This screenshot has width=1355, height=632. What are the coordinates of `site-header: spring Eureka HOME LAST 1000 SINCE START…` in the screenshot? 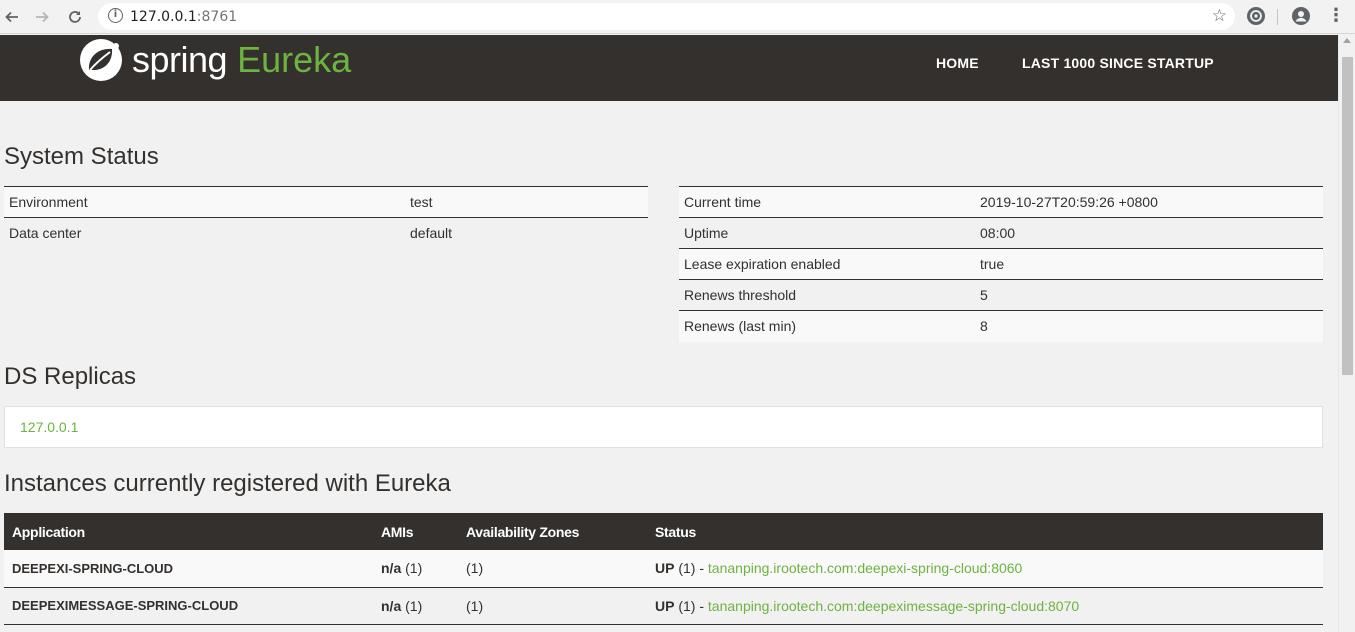 It's located at (669, 68).